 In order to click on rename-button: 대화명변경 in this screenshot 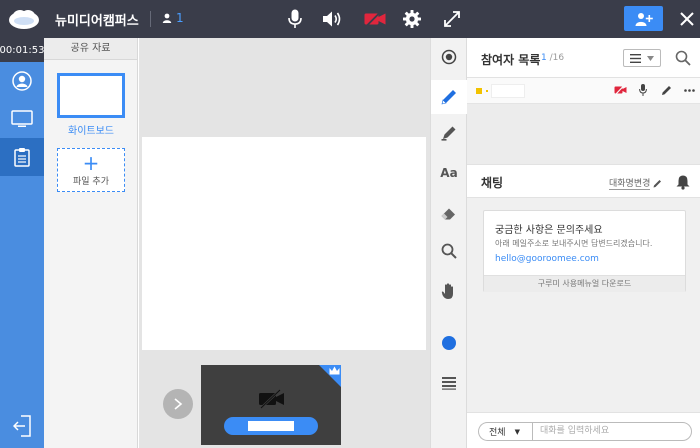, I will do `click(635, 183)`.